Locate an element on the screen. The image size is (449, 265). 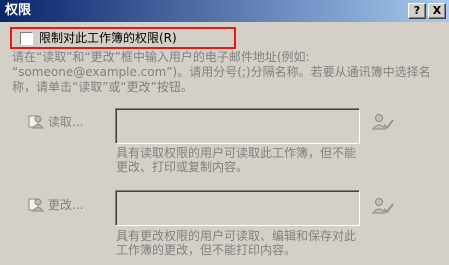
read-users-input is located at coordinates (237, 126).